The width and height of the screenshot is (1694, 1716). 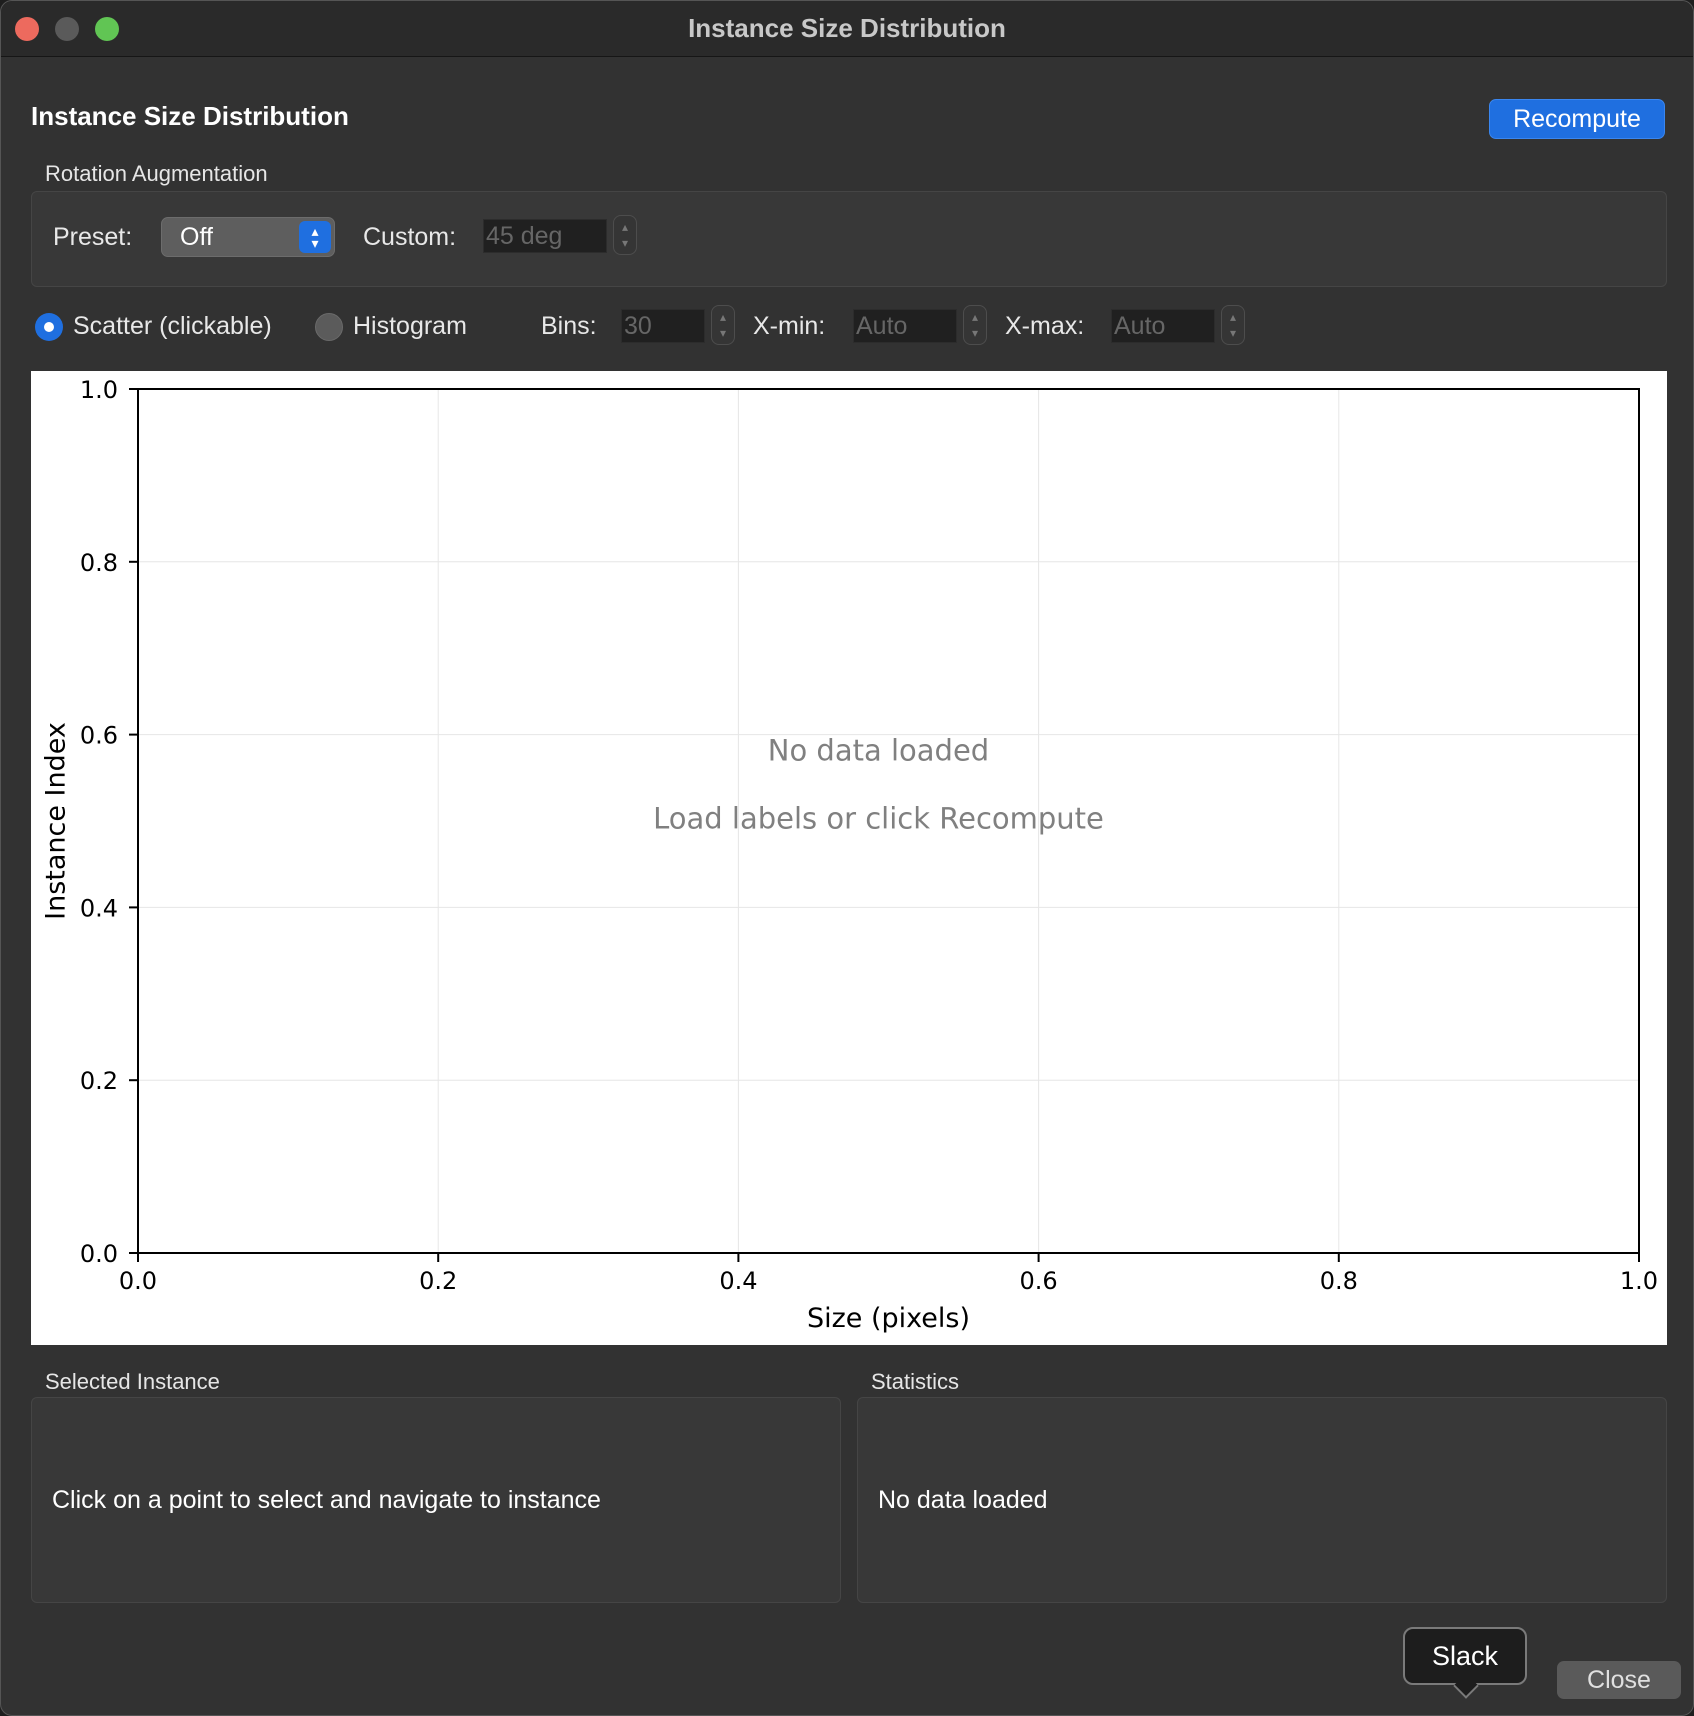 I want to click on selected-instance-label: Selected Instance, so click(x=132, y=1381).